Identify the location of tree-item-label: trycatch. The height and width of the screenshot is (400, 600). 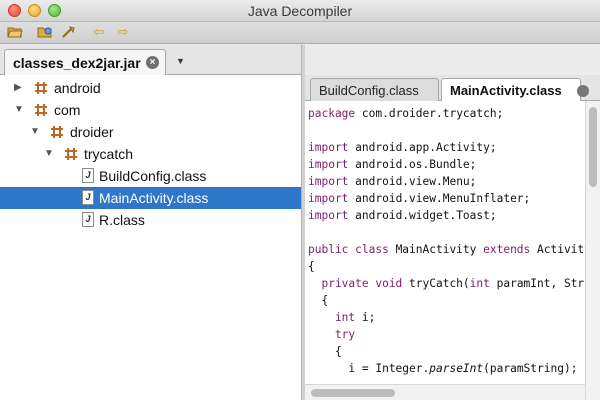
(109, 154).